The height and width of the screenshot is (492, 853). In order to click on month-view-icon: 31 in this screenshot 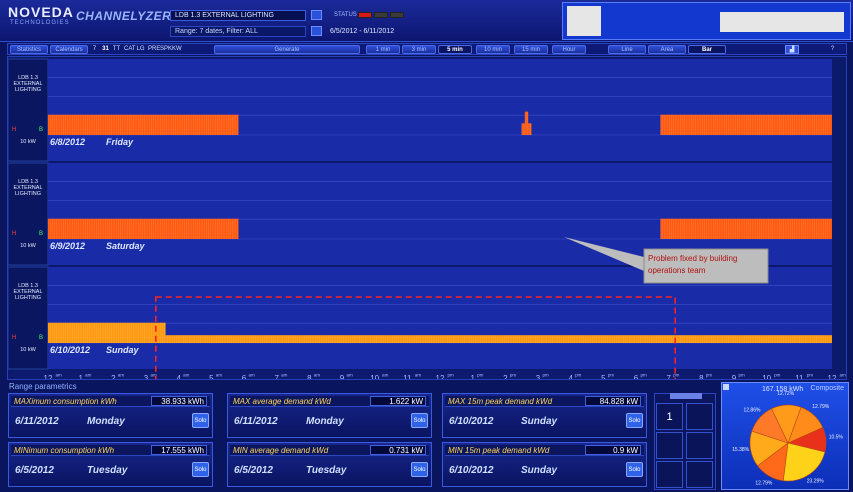, I will do `click(105, 49)`.